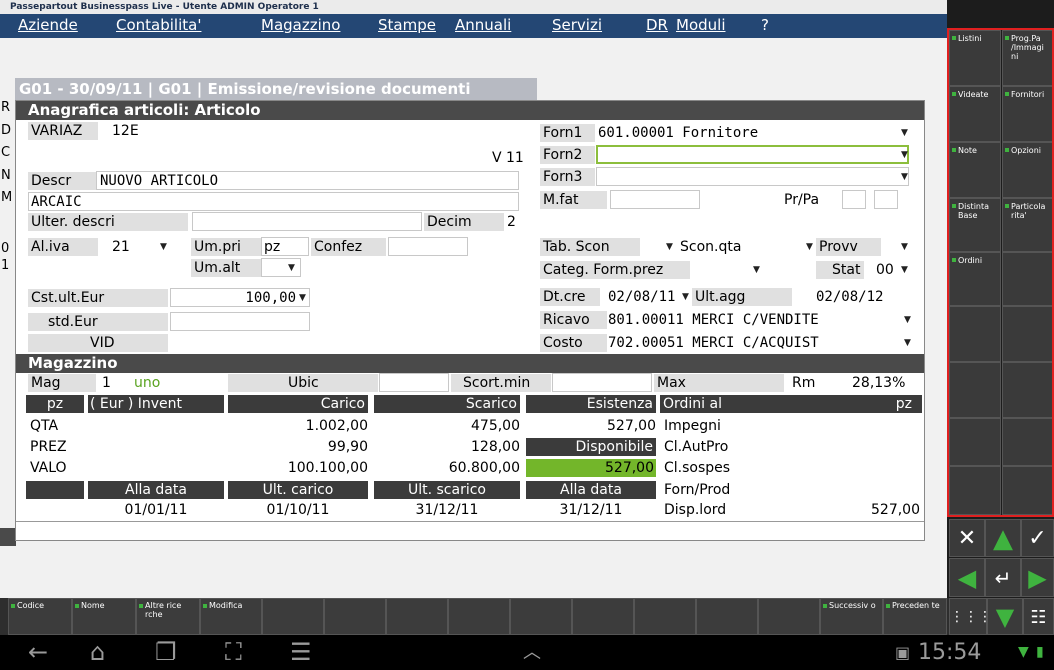  What do you see at coordinates (6, 152) in the screenshot?
I see `bg-letter: C` at bounding box center [6, 152].